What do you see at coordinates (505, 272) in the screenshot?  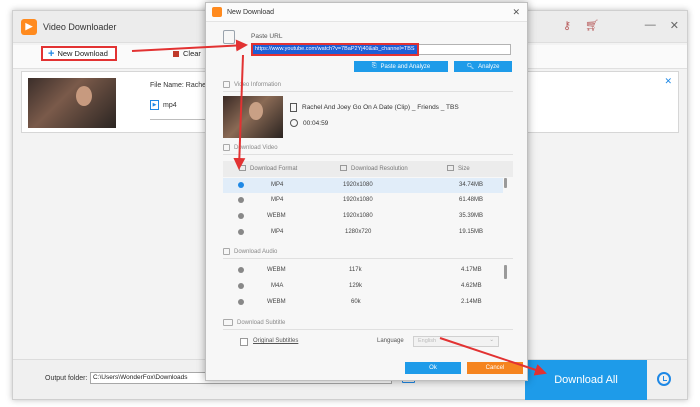 I see `audio-scrollbar` at bounding box center [505, 272].